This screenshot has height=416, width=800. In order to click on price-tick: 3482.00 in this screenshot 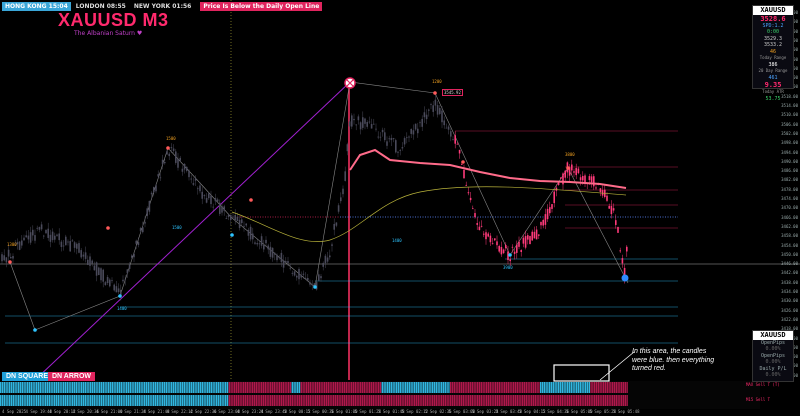, I will do `click(789, 180)`.